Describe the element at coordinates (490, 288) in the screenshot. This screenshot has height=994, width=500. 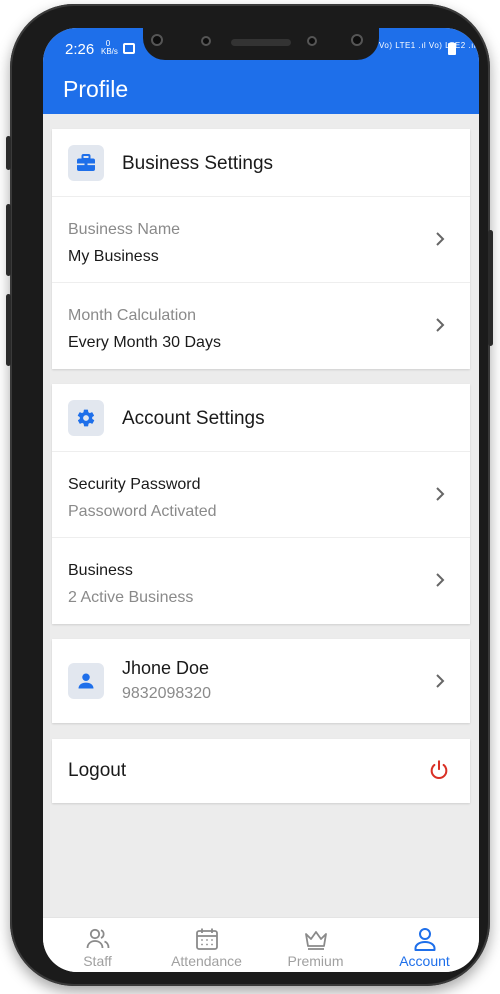
I see `side-button-power` at that location.